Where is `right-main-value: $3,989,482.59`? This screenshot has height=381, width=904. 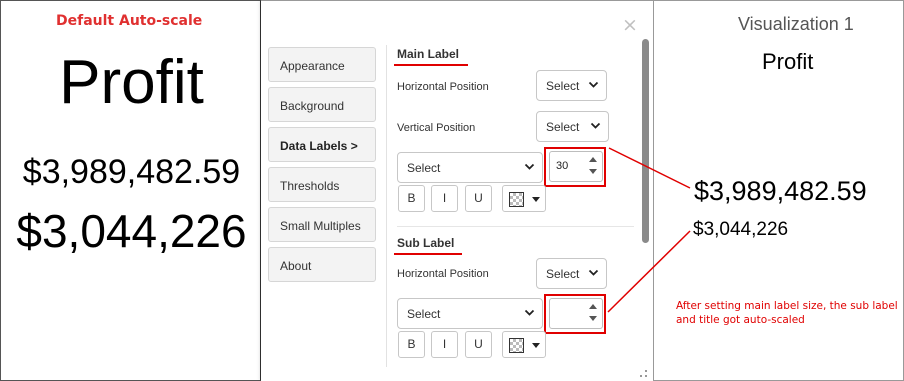
right-main-value: $3,989,482.59 is located at coordinates (780, 191).